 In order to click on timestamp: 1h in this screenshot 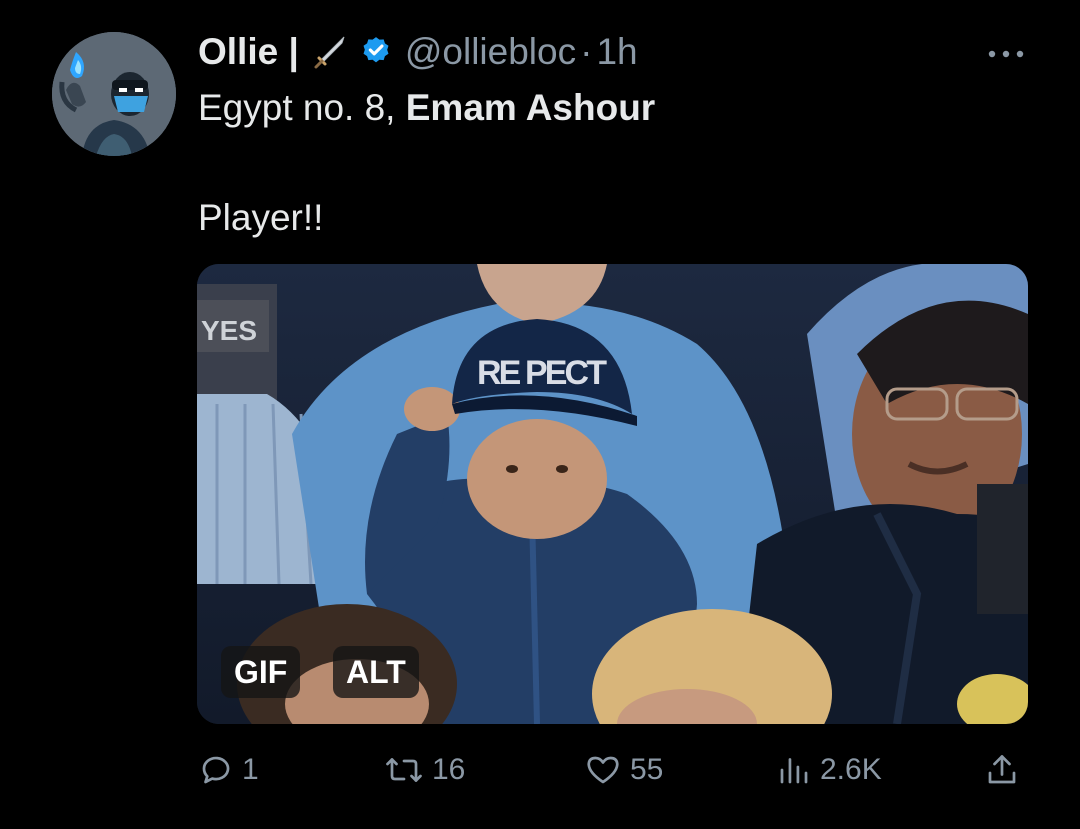, I will do `click(616, 52)`.